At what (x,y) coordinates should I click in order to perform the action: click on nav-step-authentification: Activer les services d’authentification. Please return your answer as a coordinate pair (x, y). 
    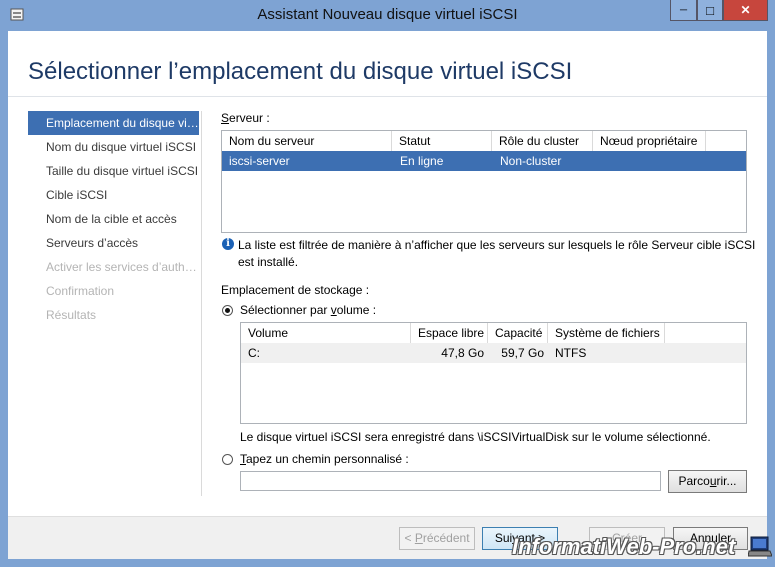
    Looking at the image, I should click on (113, 267).